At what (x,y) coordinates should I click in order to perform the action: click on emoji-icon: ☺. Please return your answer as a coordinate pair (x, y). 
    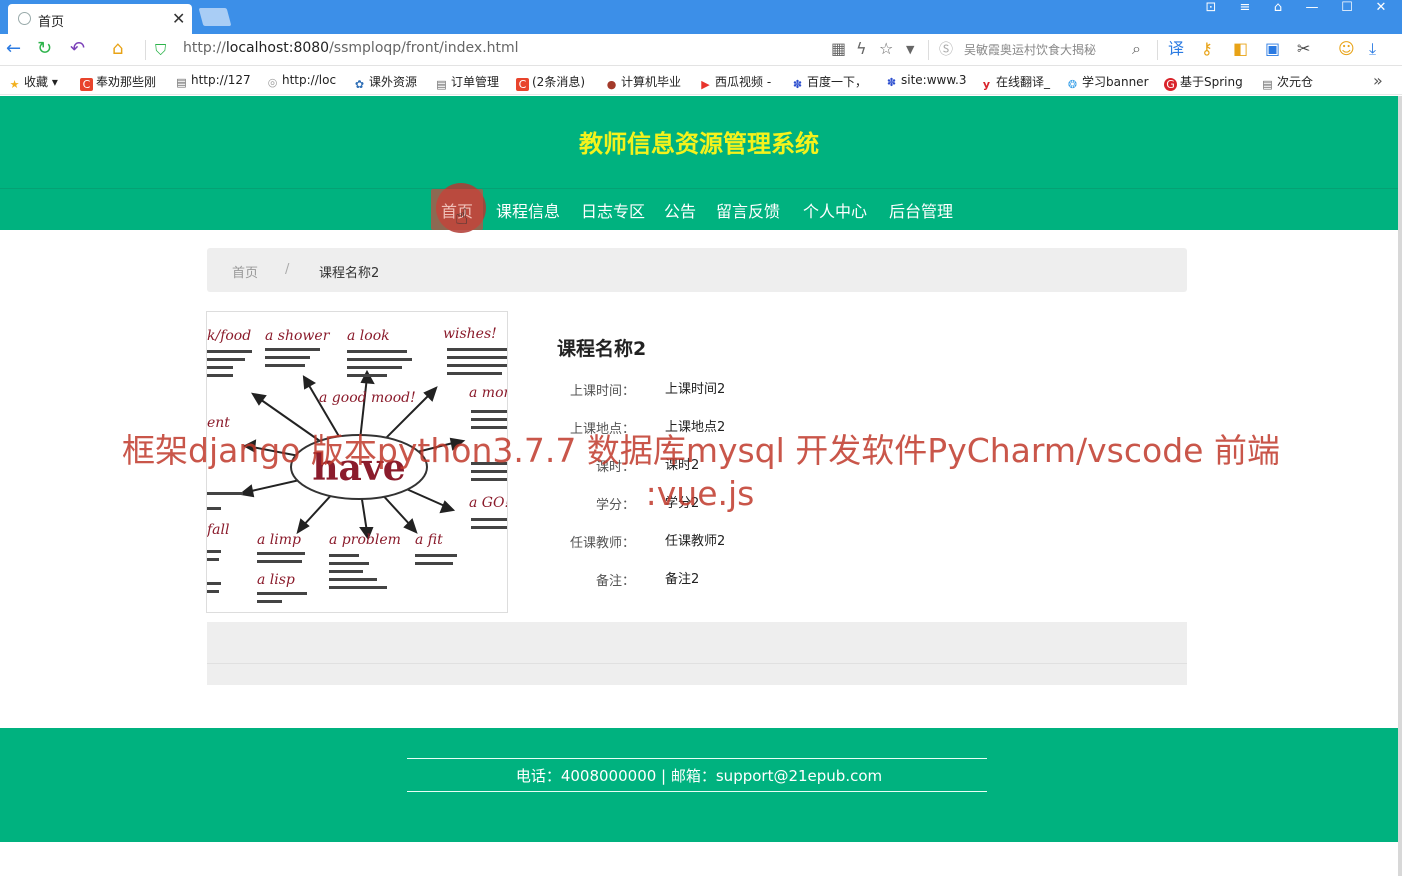
    Looking at the image, I should click on (1346, 49).